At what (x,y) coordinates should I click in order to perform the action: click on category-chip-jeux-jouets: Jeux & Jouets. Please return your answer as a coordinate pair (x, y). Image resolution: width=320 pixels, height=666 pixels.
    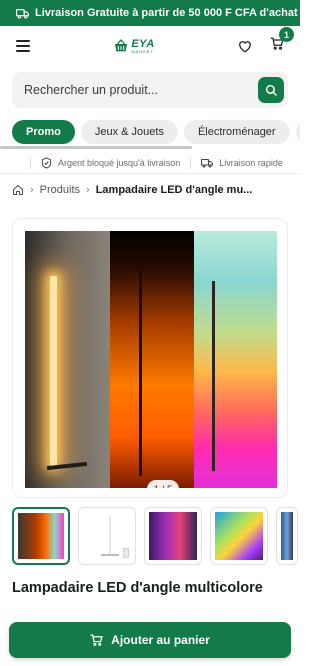
    Looking at the image, I should click on (129, 132).